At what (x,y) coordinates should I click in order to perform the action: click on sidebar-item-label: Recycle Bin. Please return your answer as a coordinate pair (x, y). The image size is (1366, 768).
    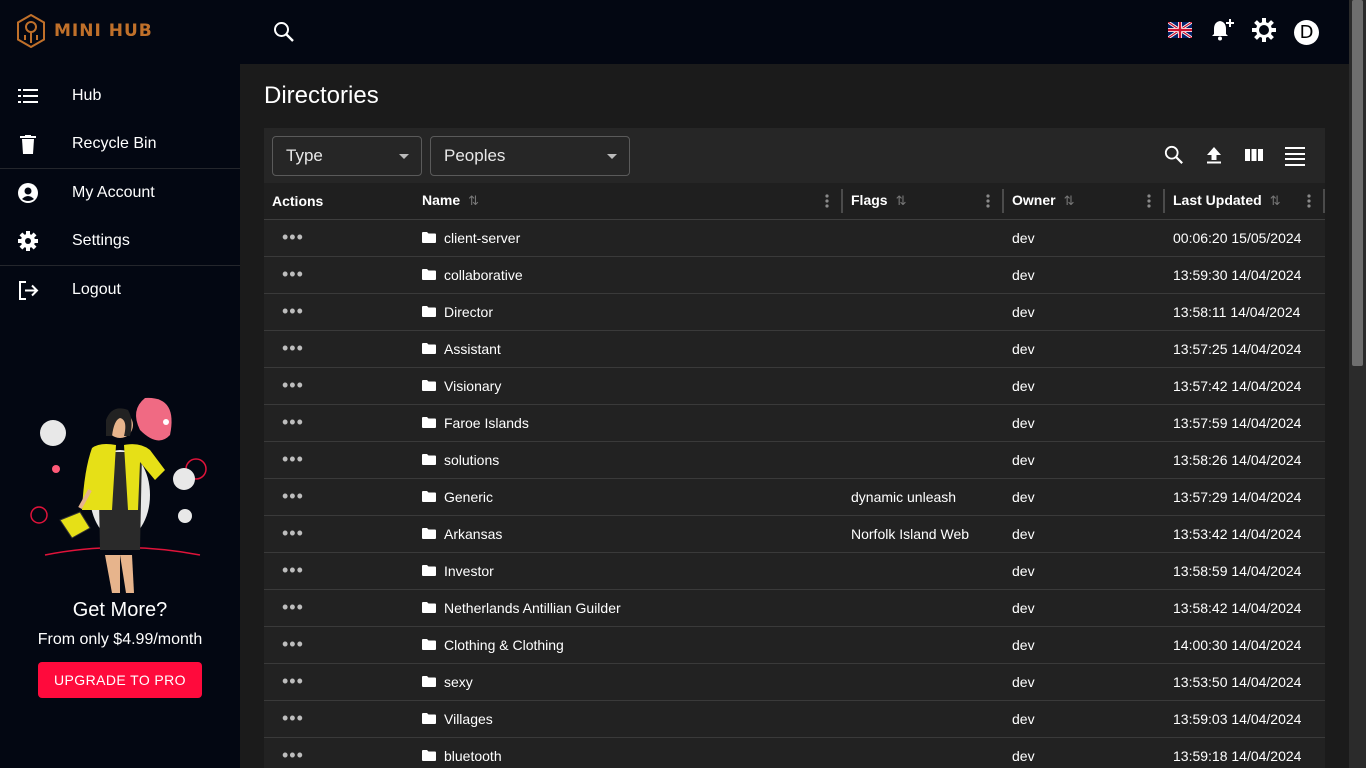
    Looking at the image, I should click on (114, 143).